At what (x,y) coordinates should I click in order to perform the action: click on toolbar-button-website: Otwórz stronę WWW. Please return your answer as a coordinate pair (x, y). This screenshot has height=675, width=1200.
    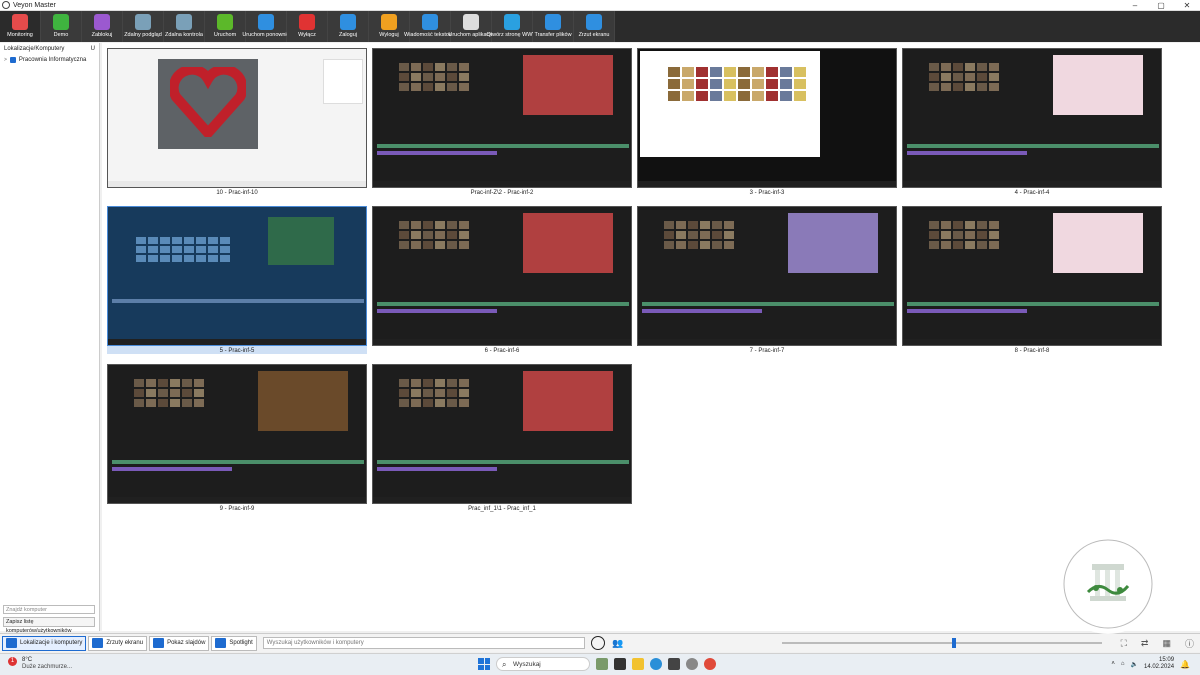
    Looking at the image, I should click on (512, 26).